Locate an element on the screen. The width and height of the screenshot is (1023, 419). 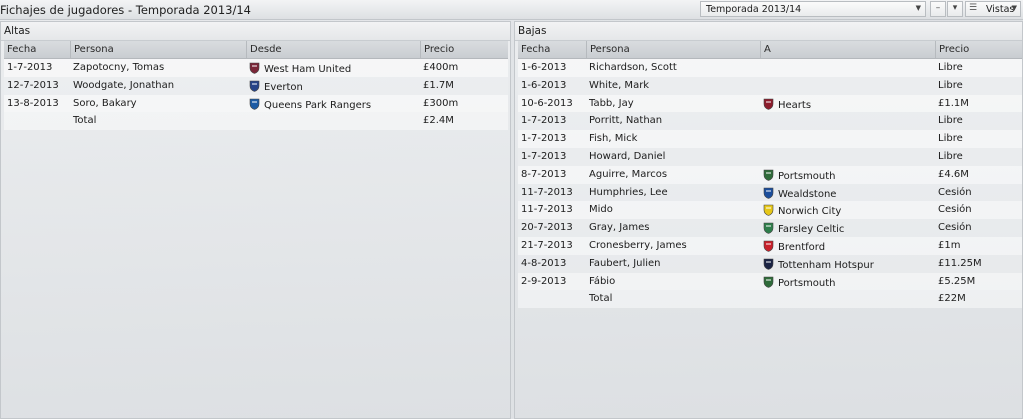
table-row: 2-9-2013 Fábio Portsmouth £5.25M is located at coordinates (770, 281).